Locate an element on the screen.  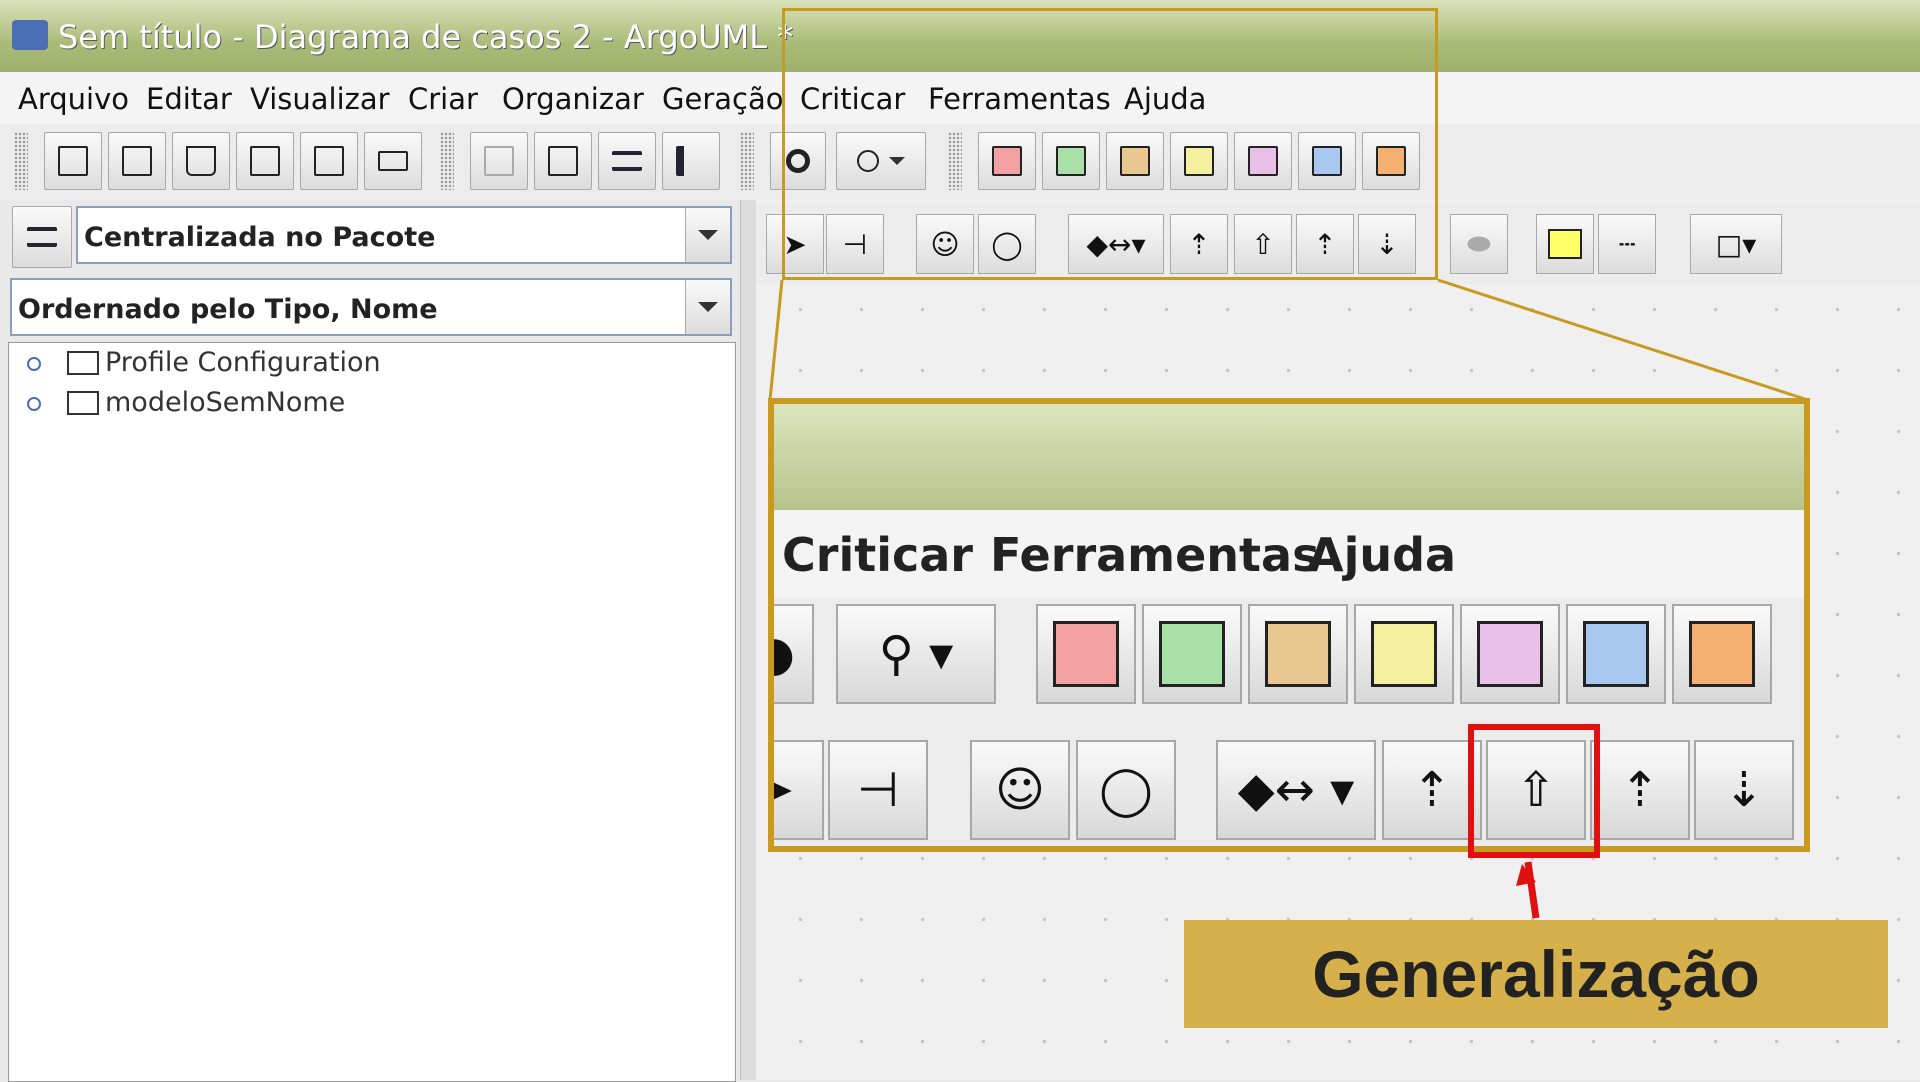
zoom-state-diagram-icon is located at coordinates (1510, 654).